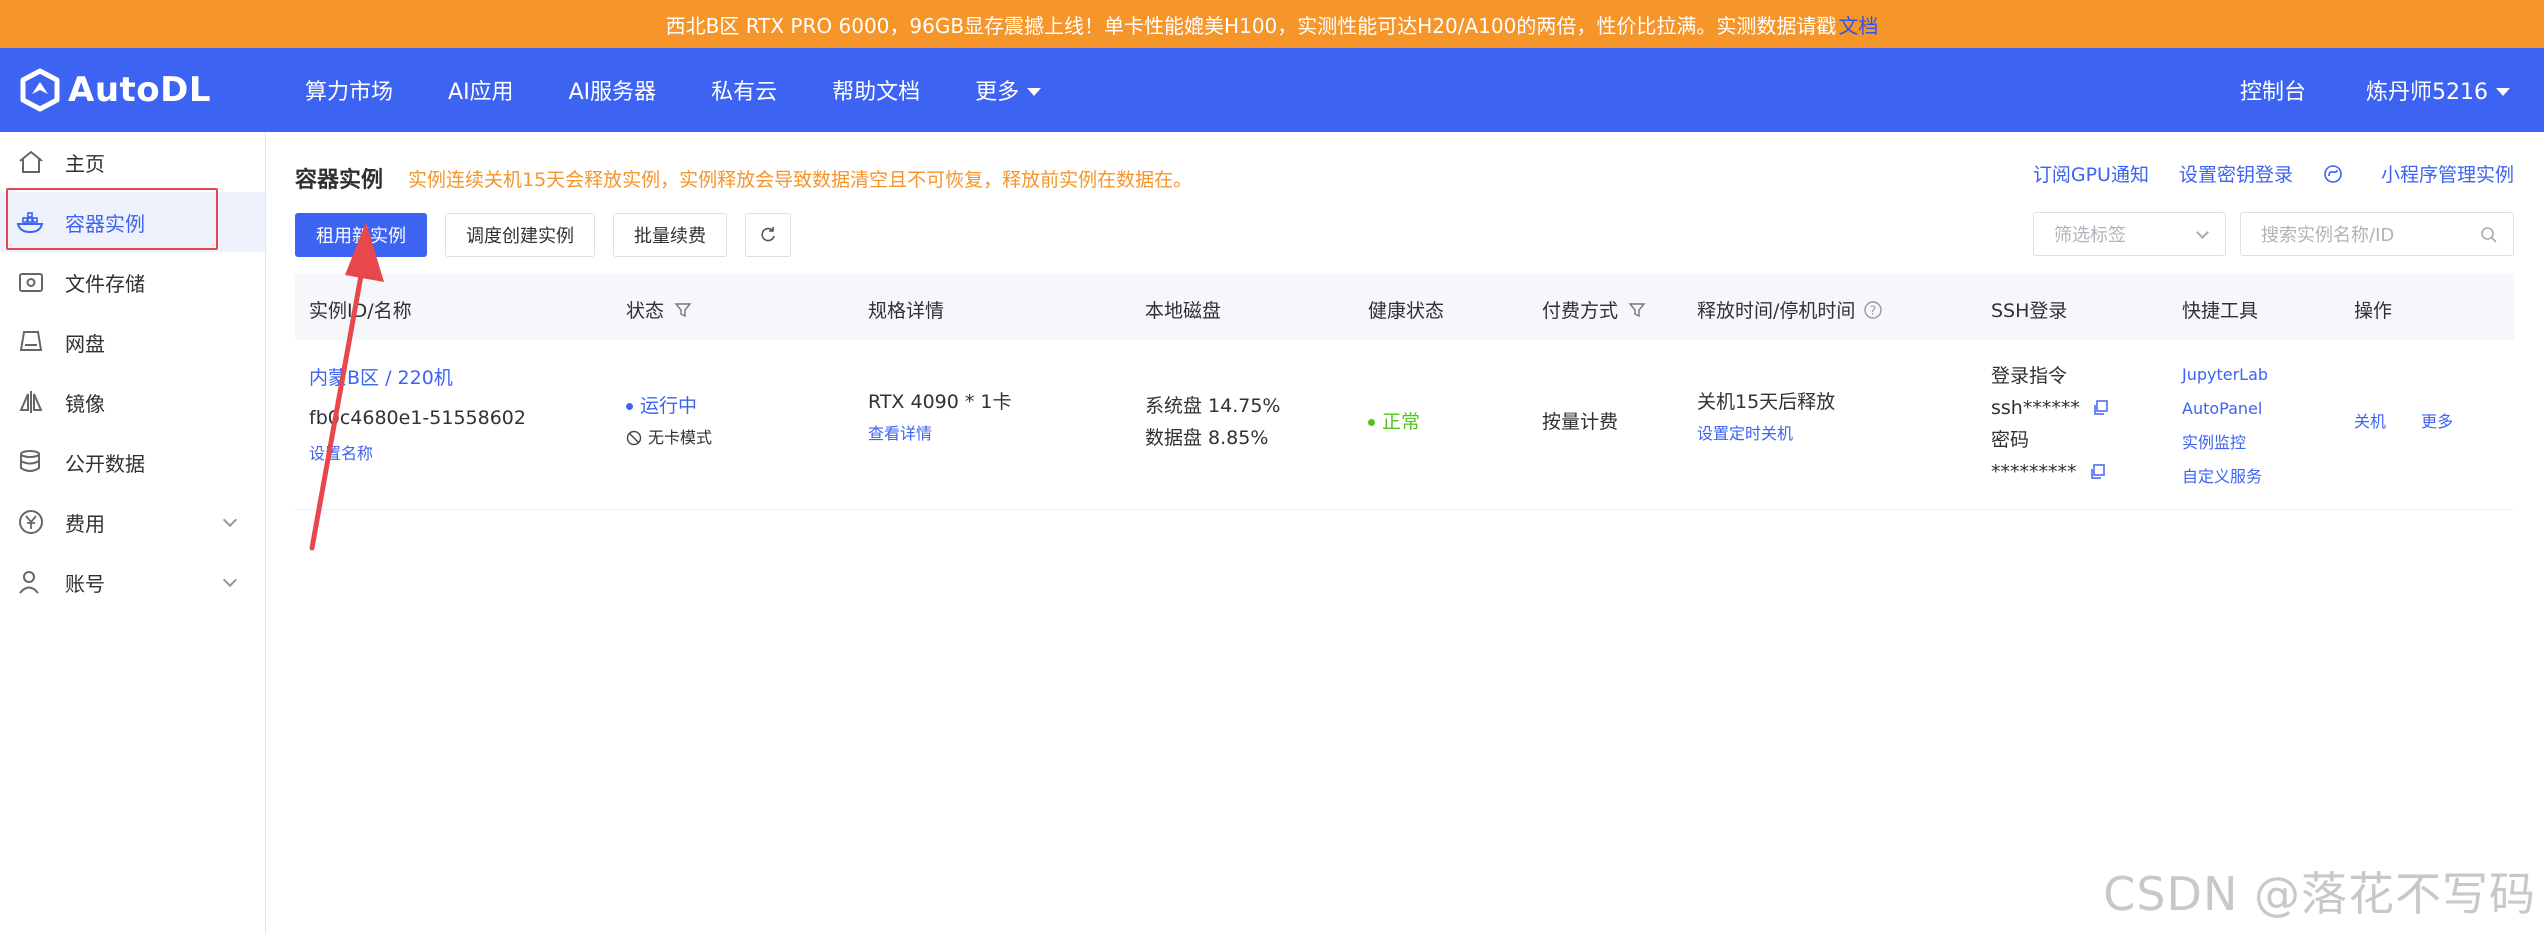 The image size is (2544, 934). What do you see at coordinates (768, 235) in the screenshot?
I see `refresh-button` at bounding box center [768, 235].